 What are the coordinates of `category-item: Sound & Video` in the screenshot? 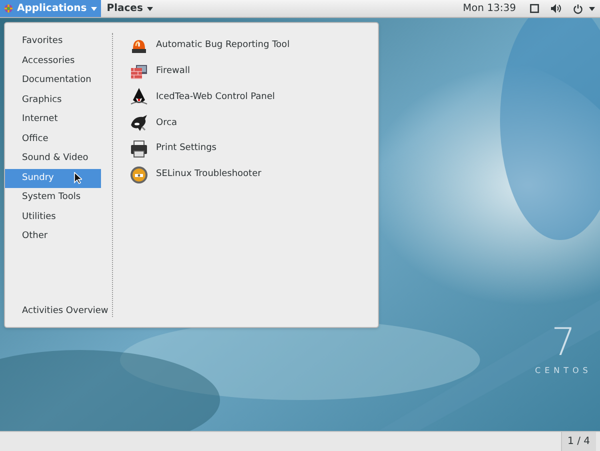 It's located at (53, 158).